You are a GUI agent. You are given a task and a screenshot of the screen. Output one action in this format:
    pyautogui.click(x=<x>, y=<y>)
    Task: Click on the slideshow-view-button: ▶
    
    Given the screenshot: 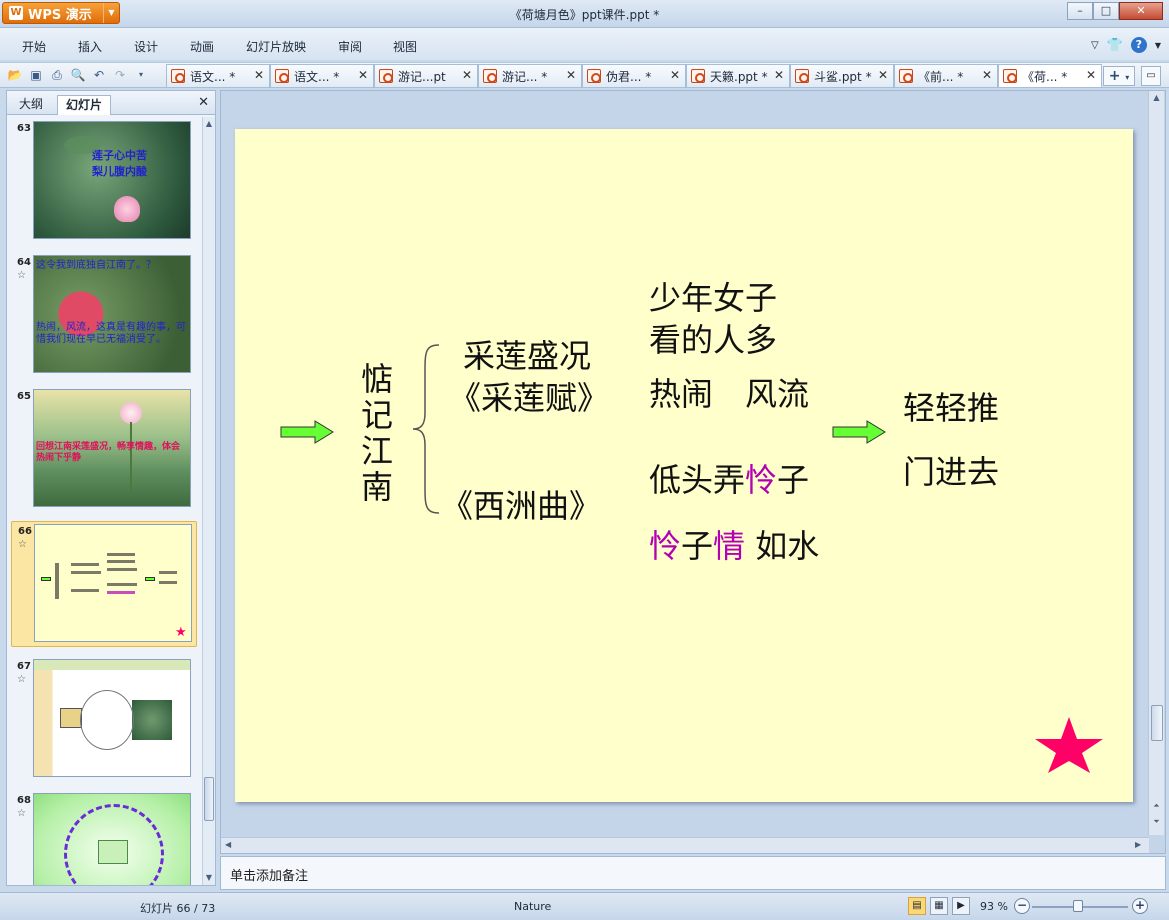 What is the action you would take?
    pyautogui.click(x=961, y=906)
    